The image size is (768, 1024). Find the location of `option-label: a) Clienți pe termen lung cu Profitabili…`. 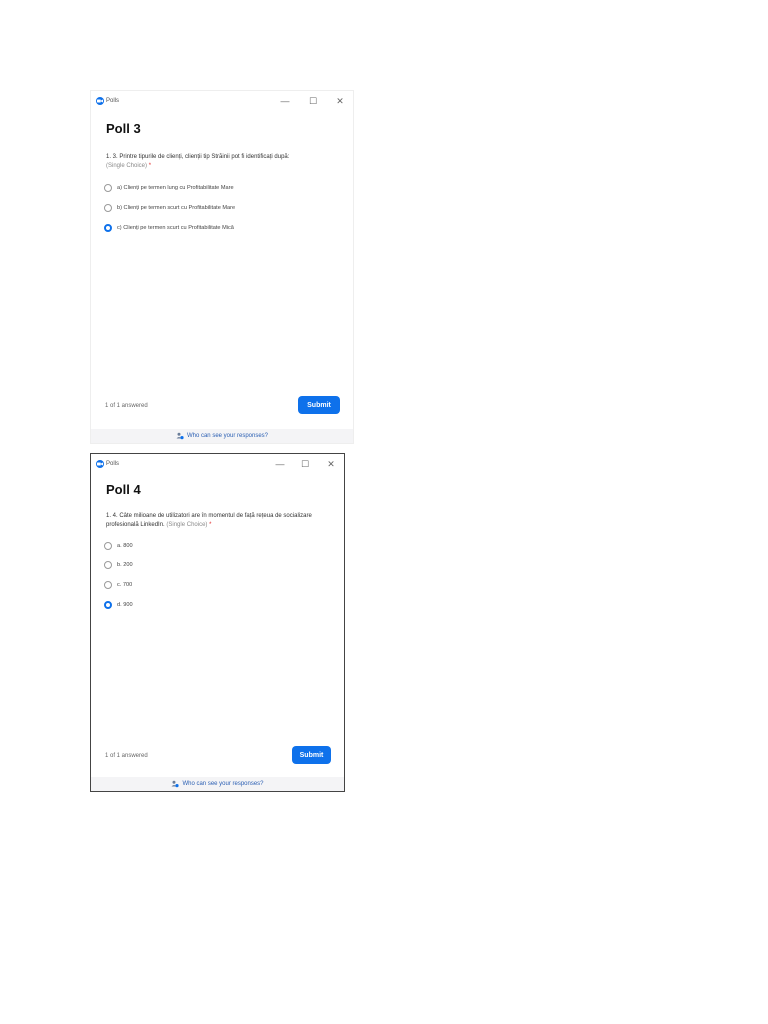

option-label: a) Clienți pe termen lung cu Profitabili… is located at coordinates (175, 188).